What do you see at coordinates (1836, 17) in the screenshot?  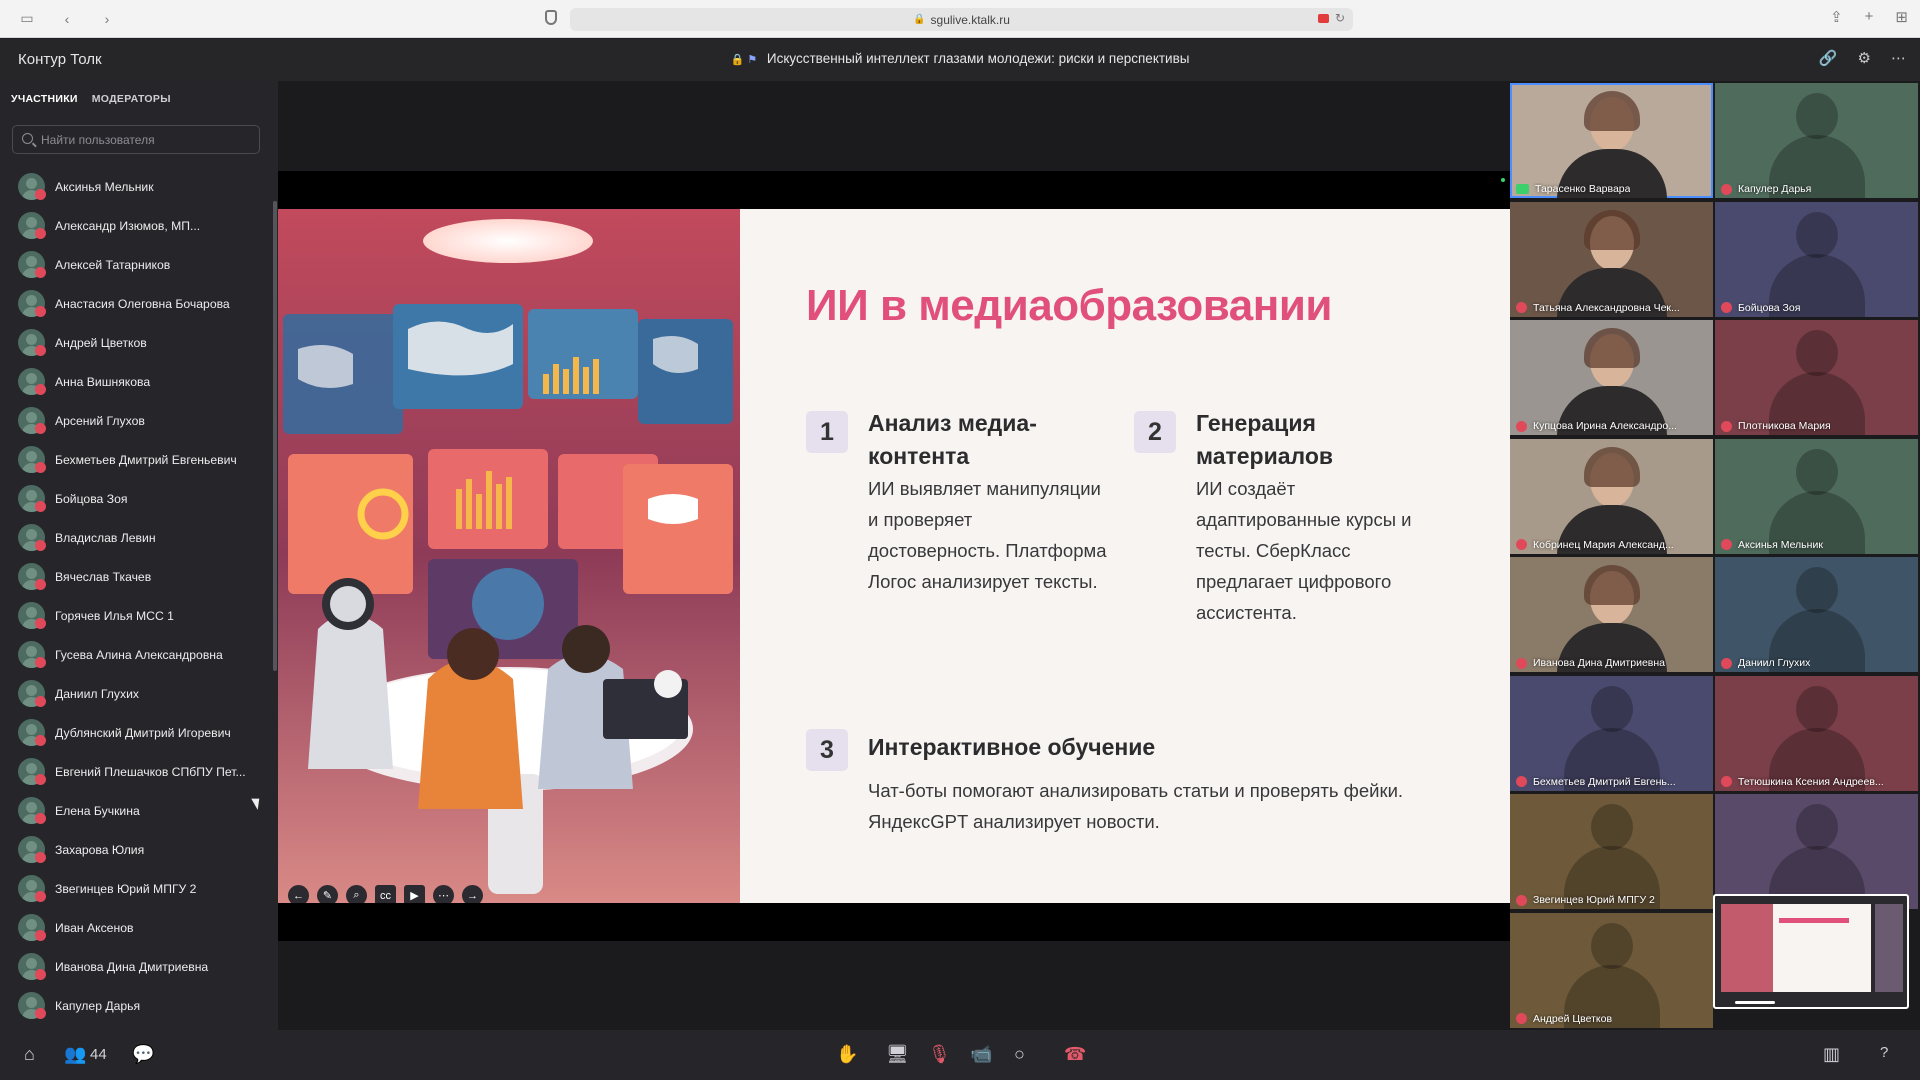 I see `share-icon: ⇪` at bounding box center [1836, 17].